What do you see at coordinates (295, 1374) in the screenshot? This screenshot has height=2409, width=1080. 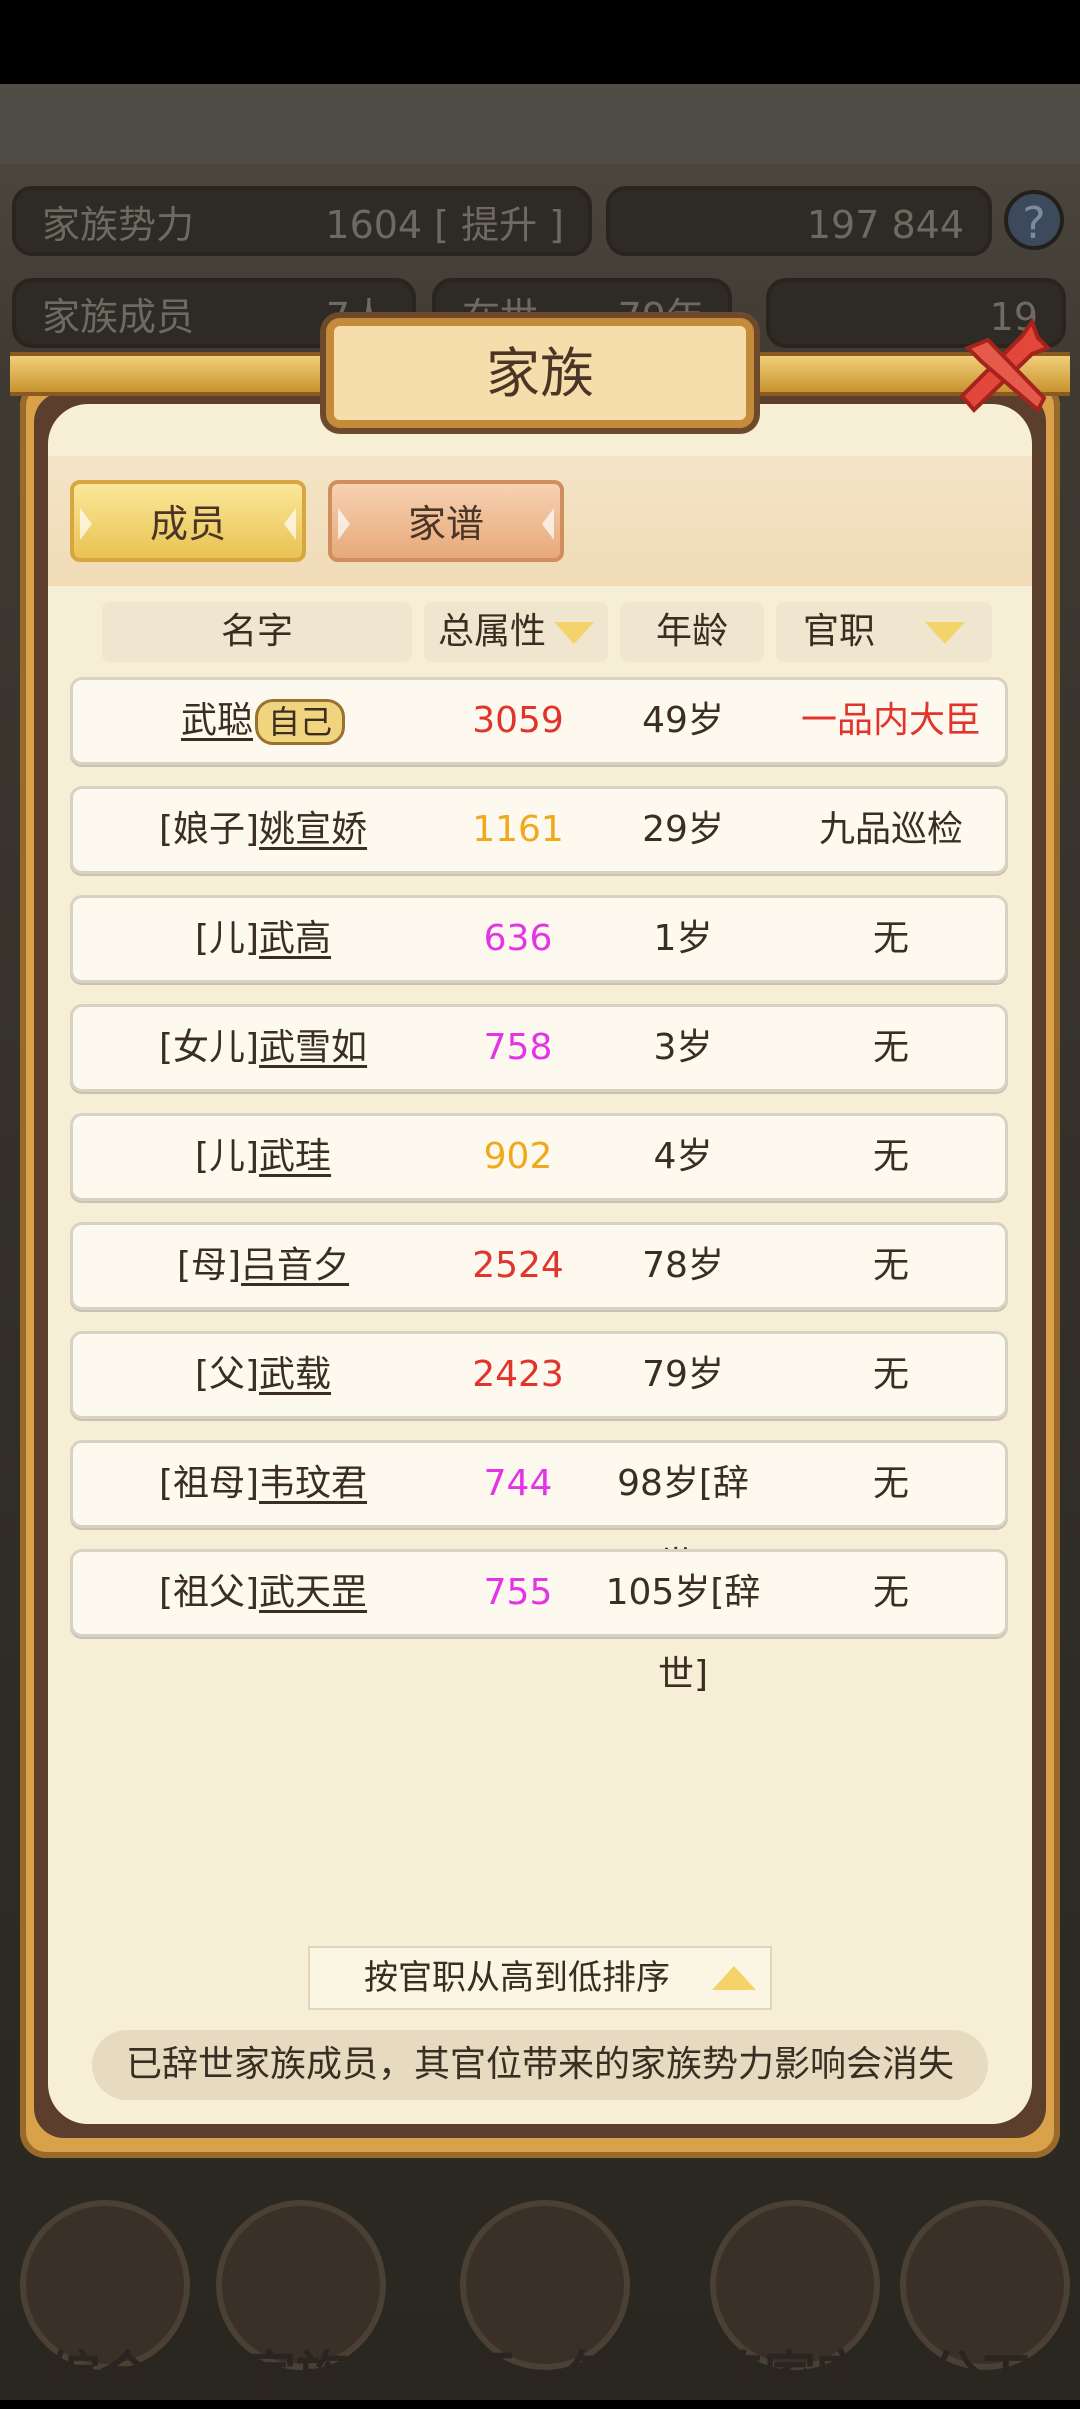 I see `member-name-link: 武载` at bounding box center [295, 1374].